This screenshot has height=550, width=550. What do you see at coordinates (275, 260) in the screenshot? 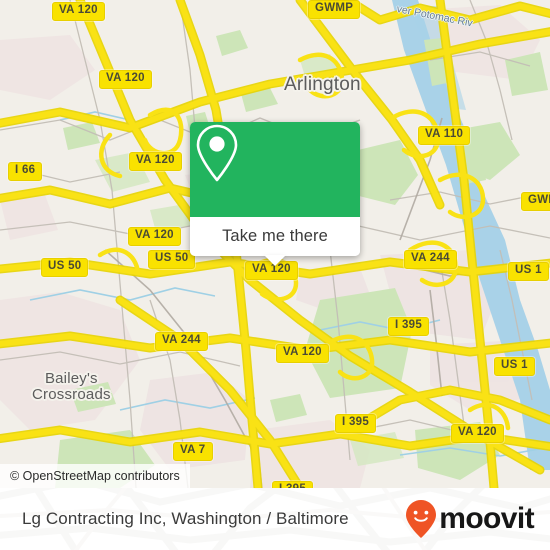
I see `popup-pointer` at bounding box center [275, 260].